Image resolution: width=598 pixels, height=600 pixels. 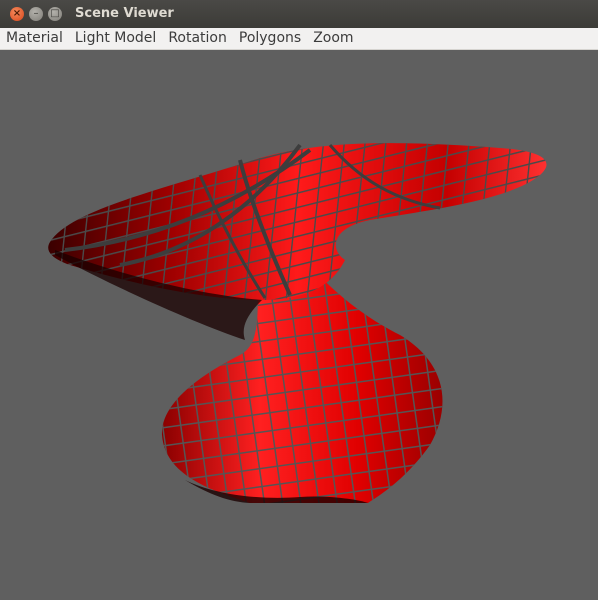 What do you see at coordinates (17, 14) in the screenshot?
I see `close-icon: ×` at bounding box center [17, 14].